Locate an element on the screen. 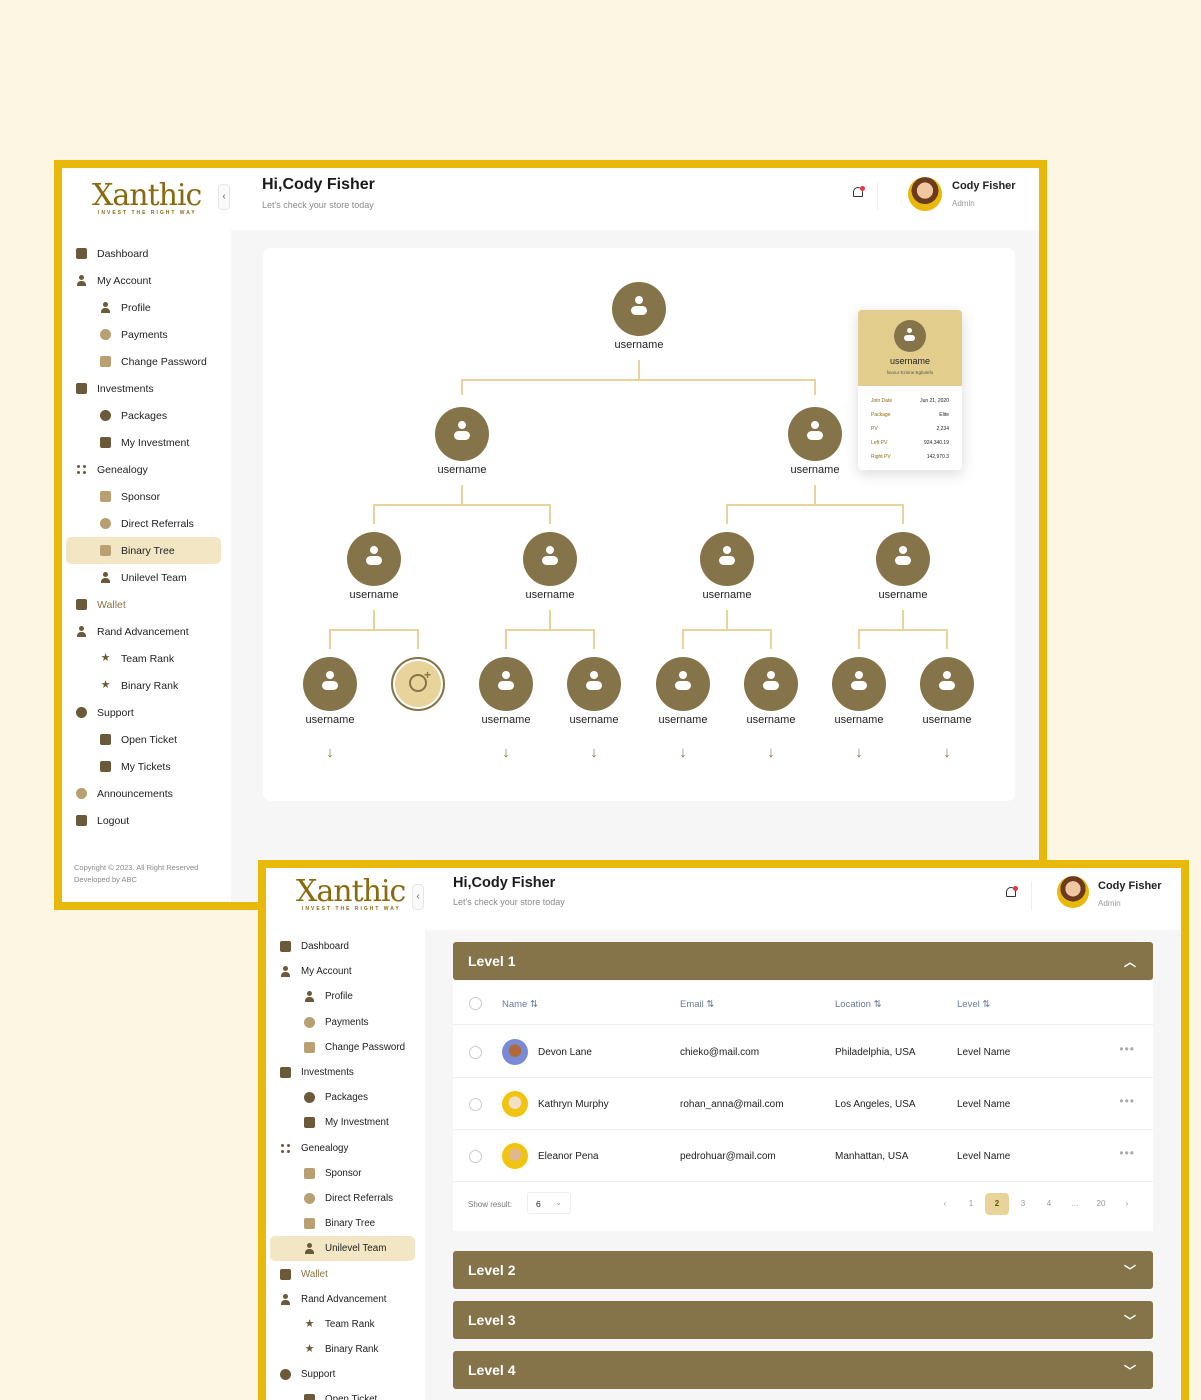 This screenshot has width=1201, height=1400. page-size-select: 6 ⌄ is located at coordinates (549, 1203).